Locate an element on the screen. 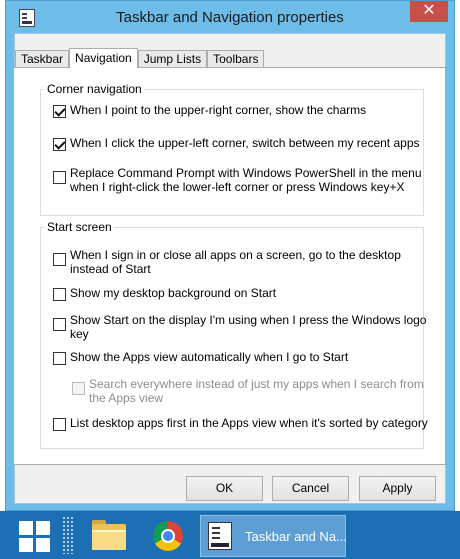 Image resolution: width=460 pixels, height=559 pixels. tab-strip: Taskbar Navigation Jump Lists Toolbars is located at coordinates (140, 58).